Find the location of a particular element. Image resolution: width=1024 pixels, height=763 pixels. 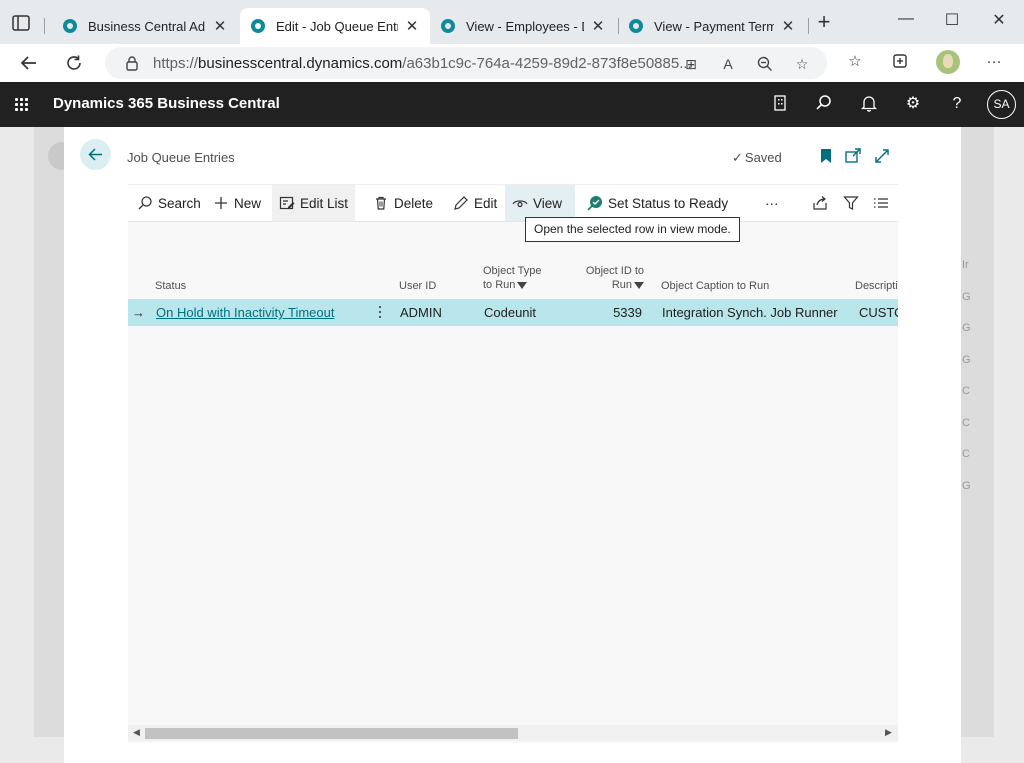

back-button is located at coordinates (95, 154).